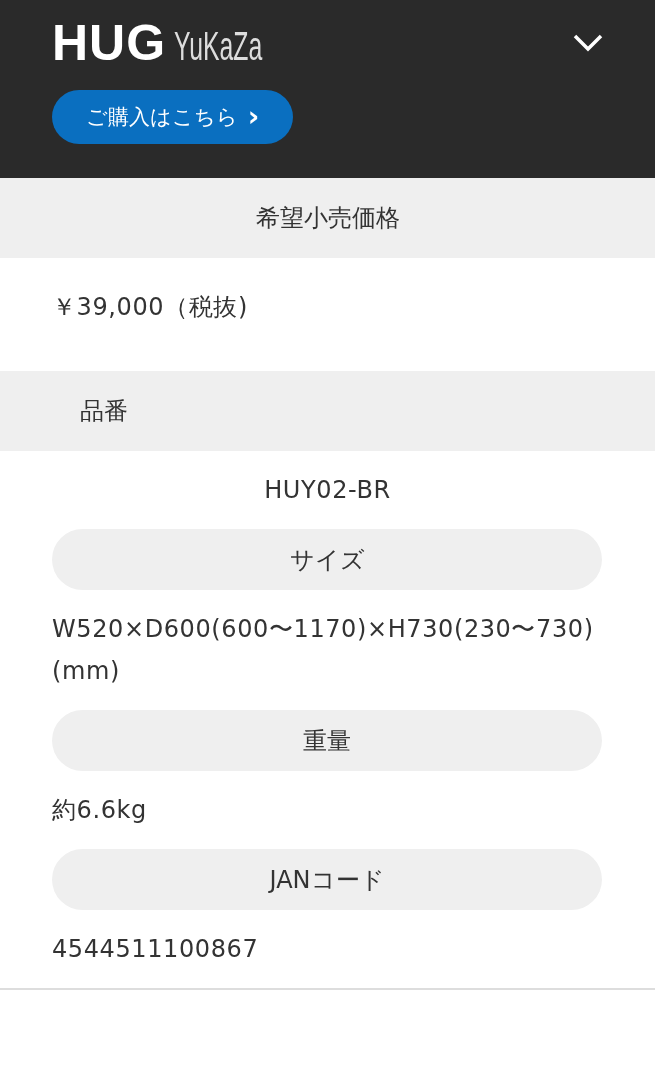 The height and width of the screenshot is (1080, 655). What do you see at coordinates (327, 879) in the screenshot?
I see `spec-heading: JANコード` at bounding box center [327, 879].